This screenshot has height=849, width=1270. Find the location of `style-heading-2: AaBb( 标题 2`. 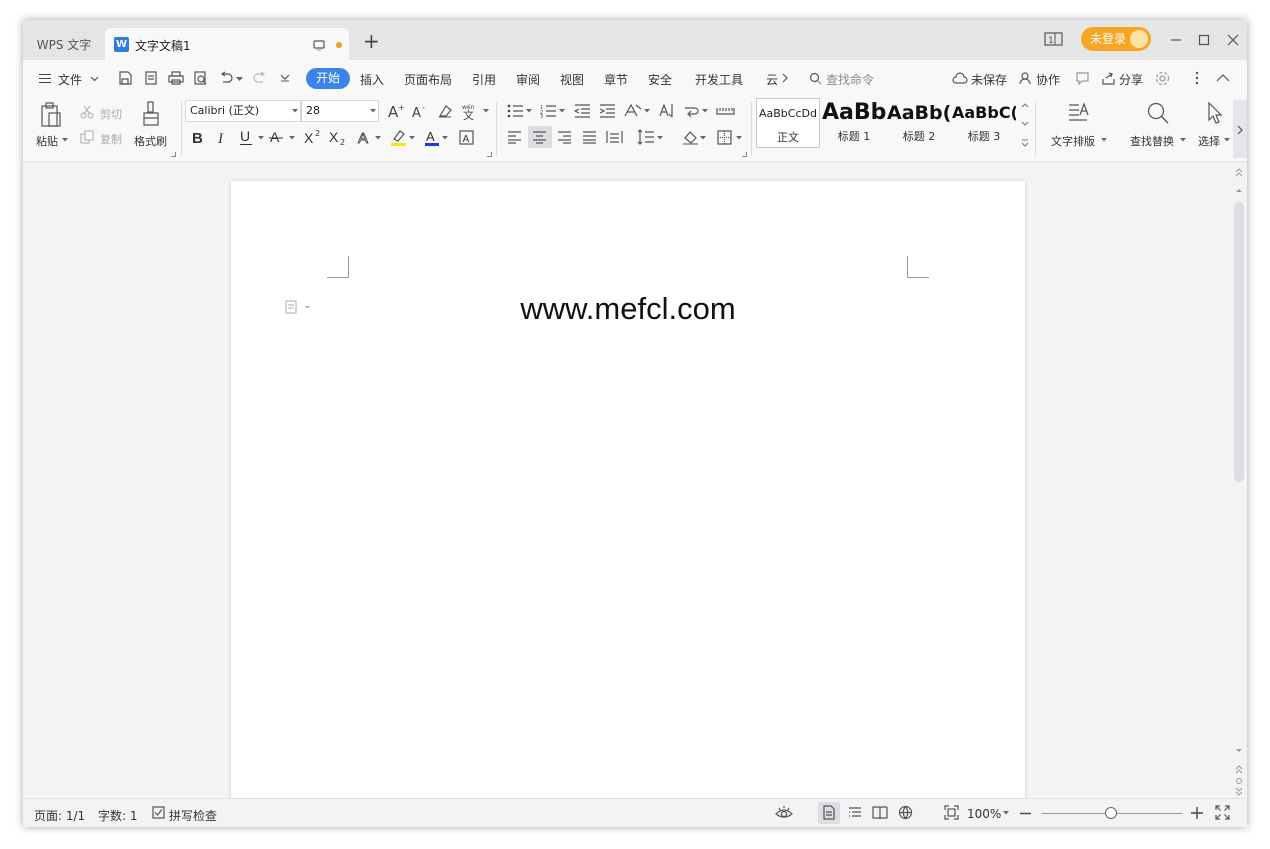

style-heading-2: AaBb( 标题 2 is located at coordinates (919, 123).